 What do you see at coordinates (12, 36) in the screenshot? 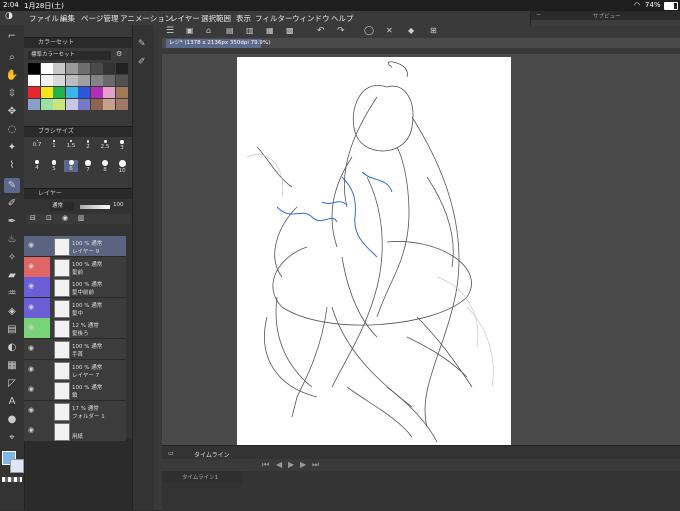
I see `bookmark-icon: ⌐` at bounding box center [12, 36].